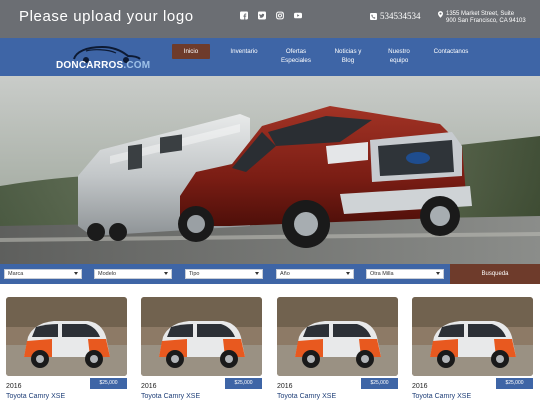 This screenshot has height=400, width=540. What do you see at coordinates (194, 274) in the screenshot?
I see `type-select-value: Tipo` at bounding box center [194, 274].